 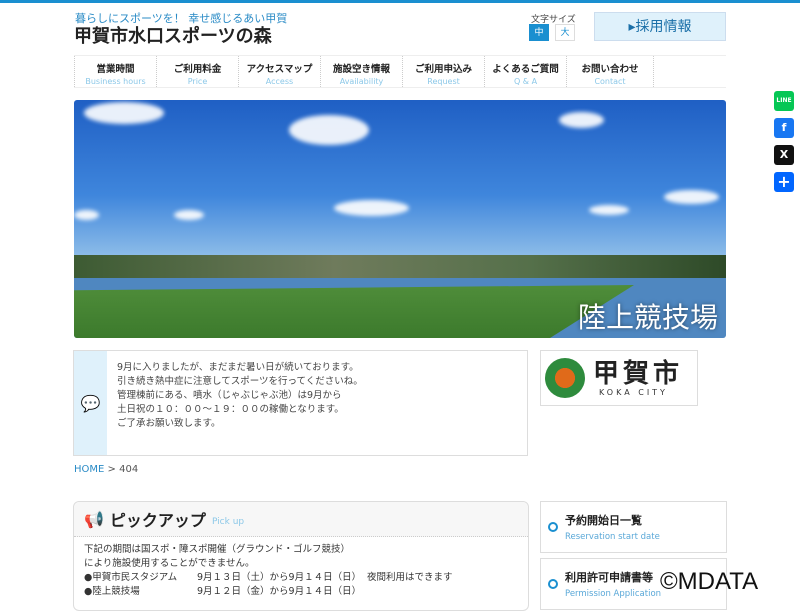 I want to click on hero-caption: 陸上競技場, so click(x=647, y=317).